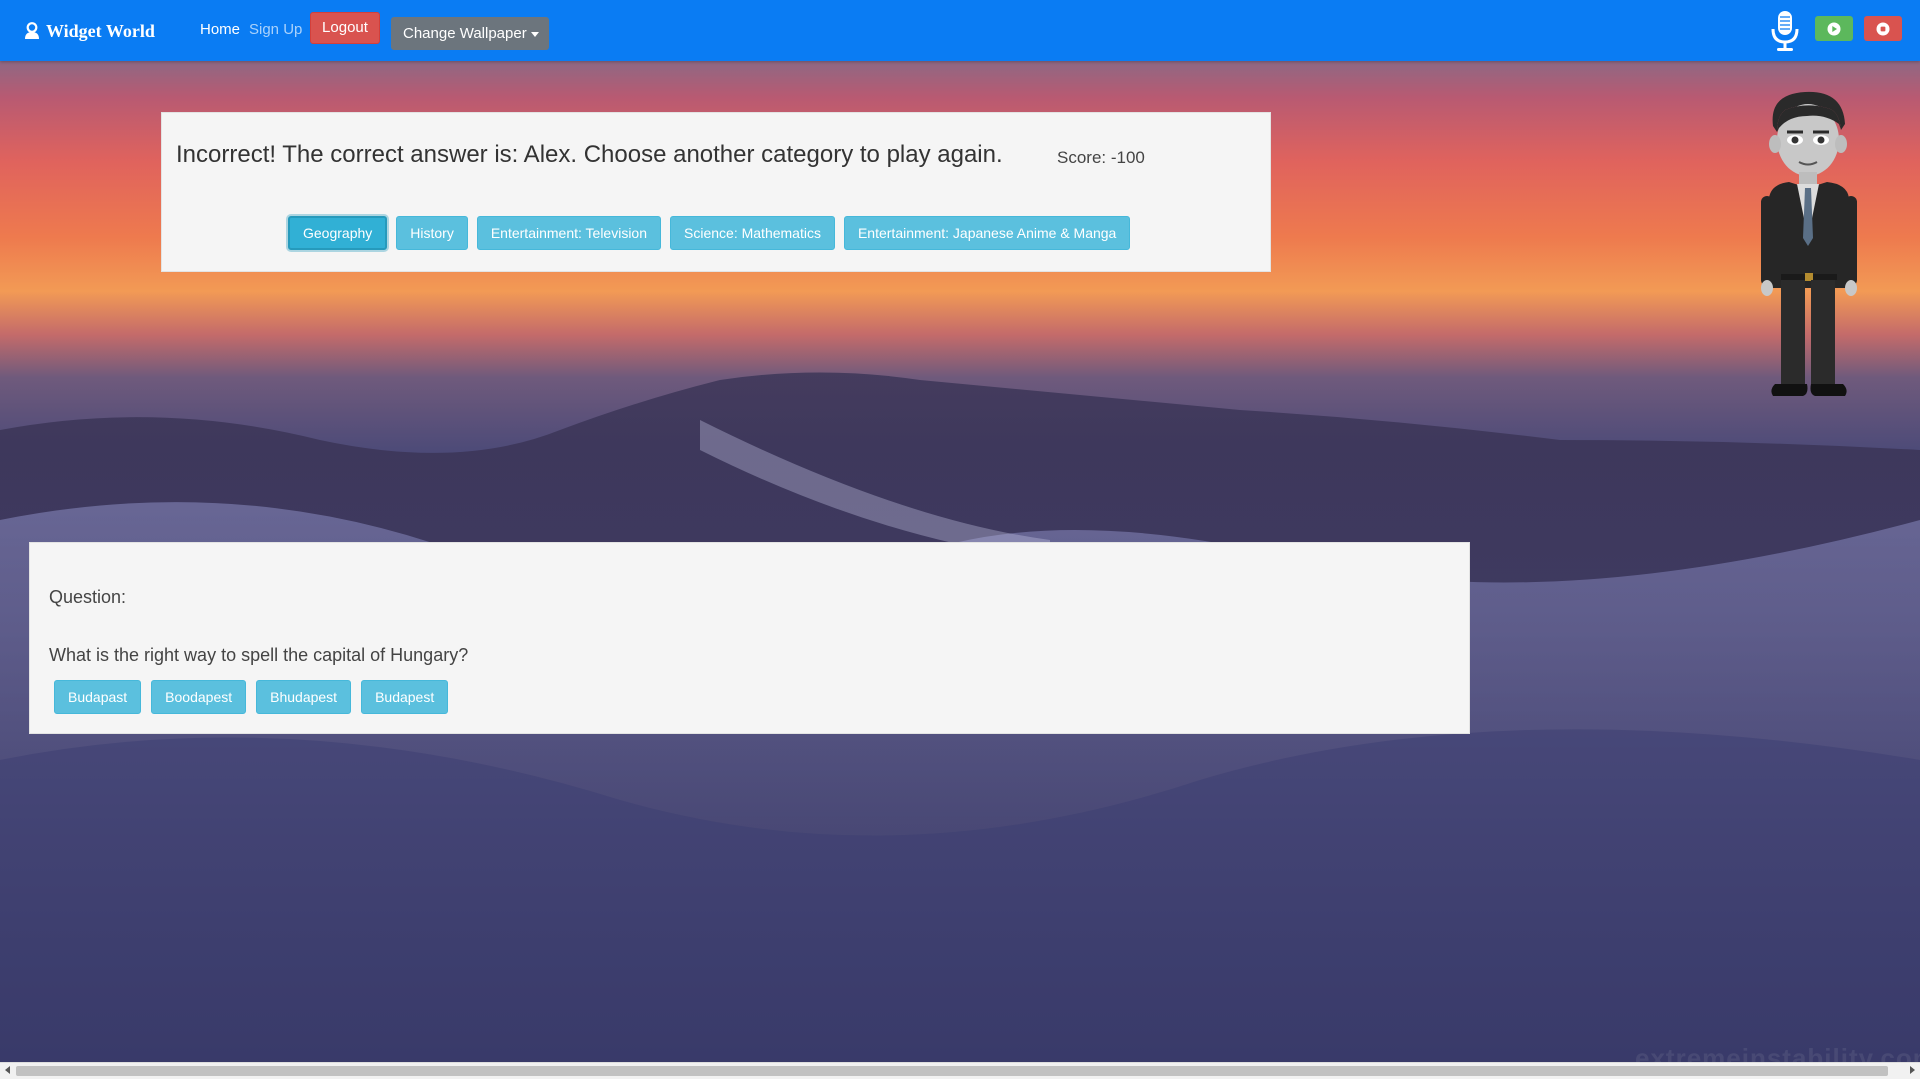 Image resolution: width=1920 pixels, height=1079 pixels. Describe the element at coordinates (98, 697) in the screenshot. I see `answer-button-1: Budapast` at that location.